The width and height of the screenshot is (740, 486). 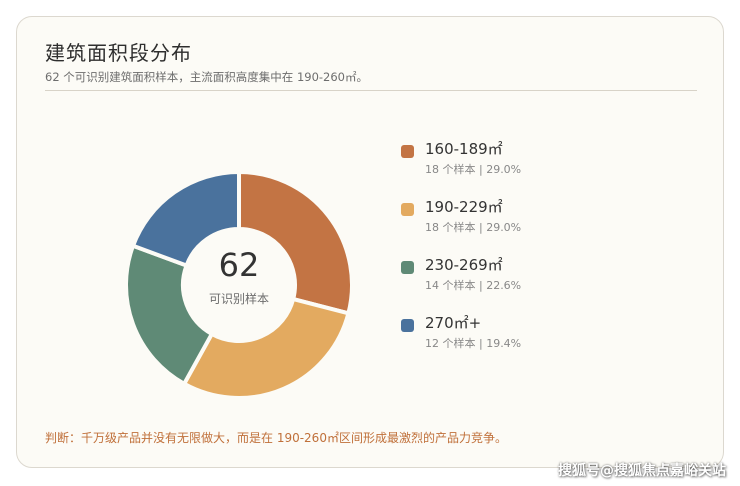 What do you see at coordinates (266, 348) in the screenshot?
I see `donut-slice` at bounding box center [266, 348].